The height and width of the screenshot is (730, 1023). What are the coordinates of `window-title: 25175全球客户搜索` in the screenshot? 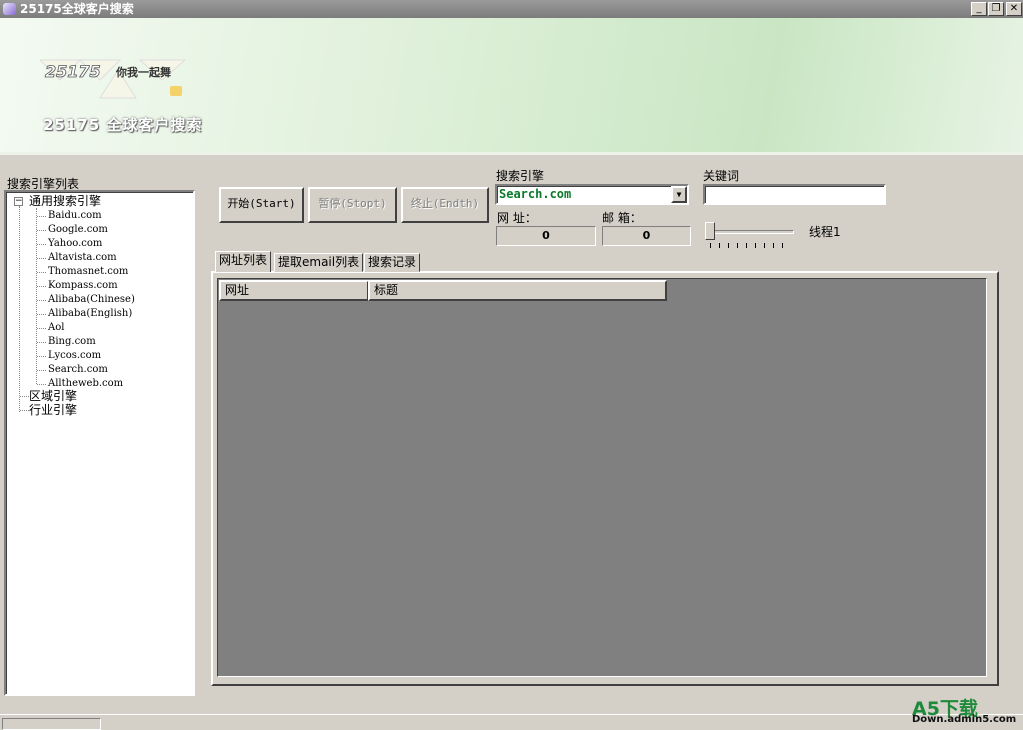 It's located at (77, 9).